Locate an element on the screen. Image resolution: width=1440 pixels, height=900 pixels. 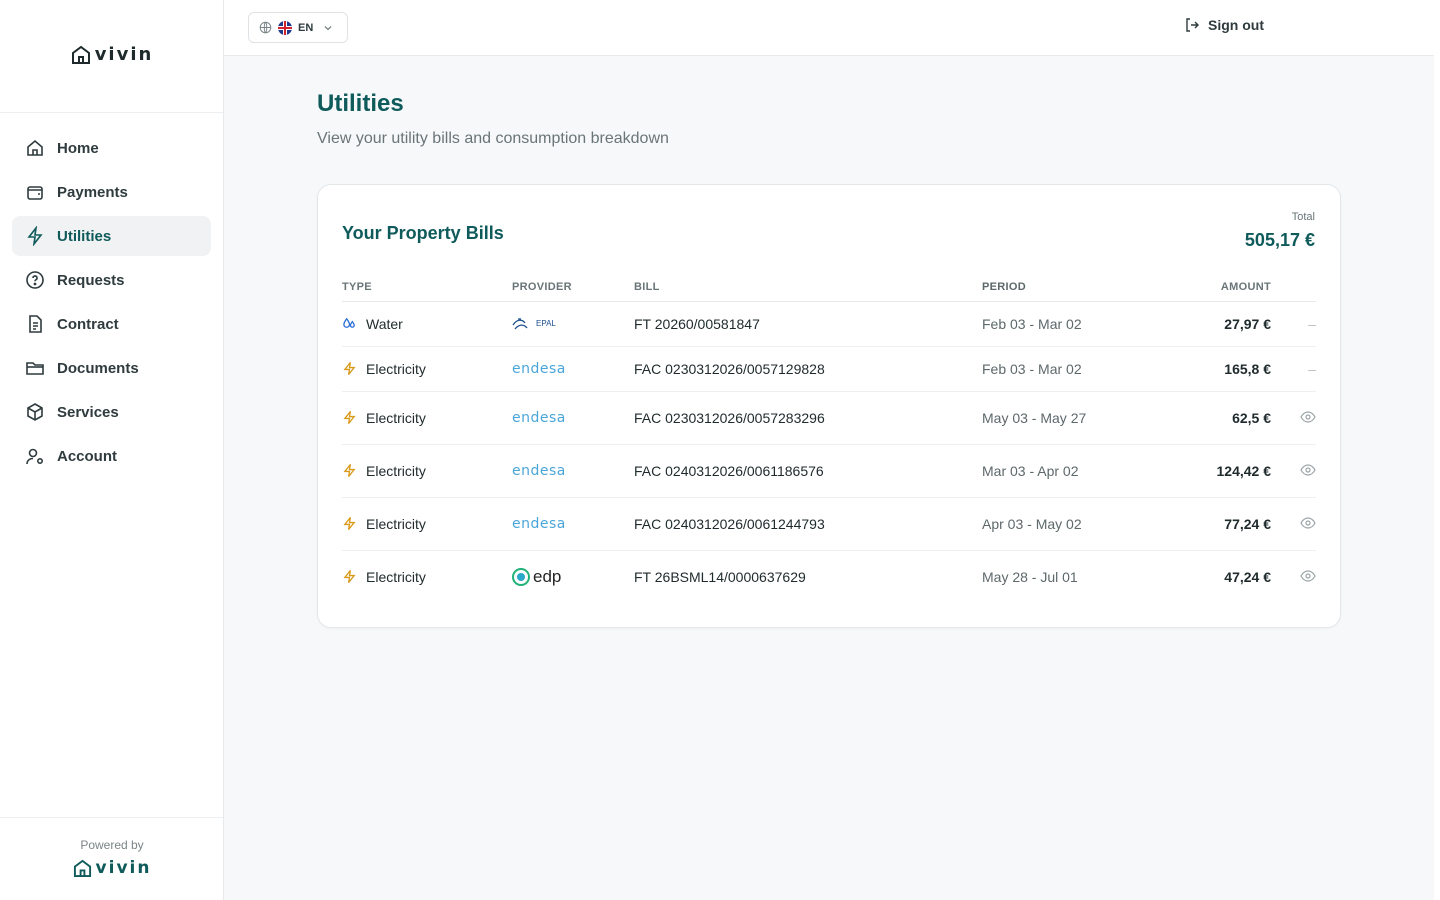
sidebar-item-label: Documents is located at coordinates (98, 368).